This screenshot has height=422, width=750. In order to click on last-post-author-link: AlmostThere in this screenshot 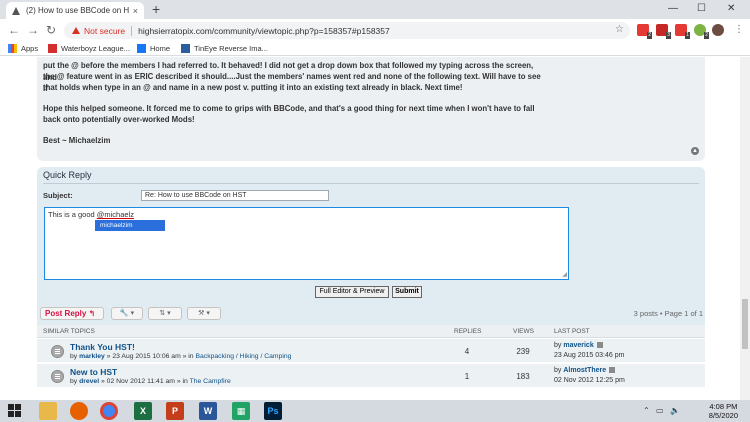, I will do `click(584, 370)`.